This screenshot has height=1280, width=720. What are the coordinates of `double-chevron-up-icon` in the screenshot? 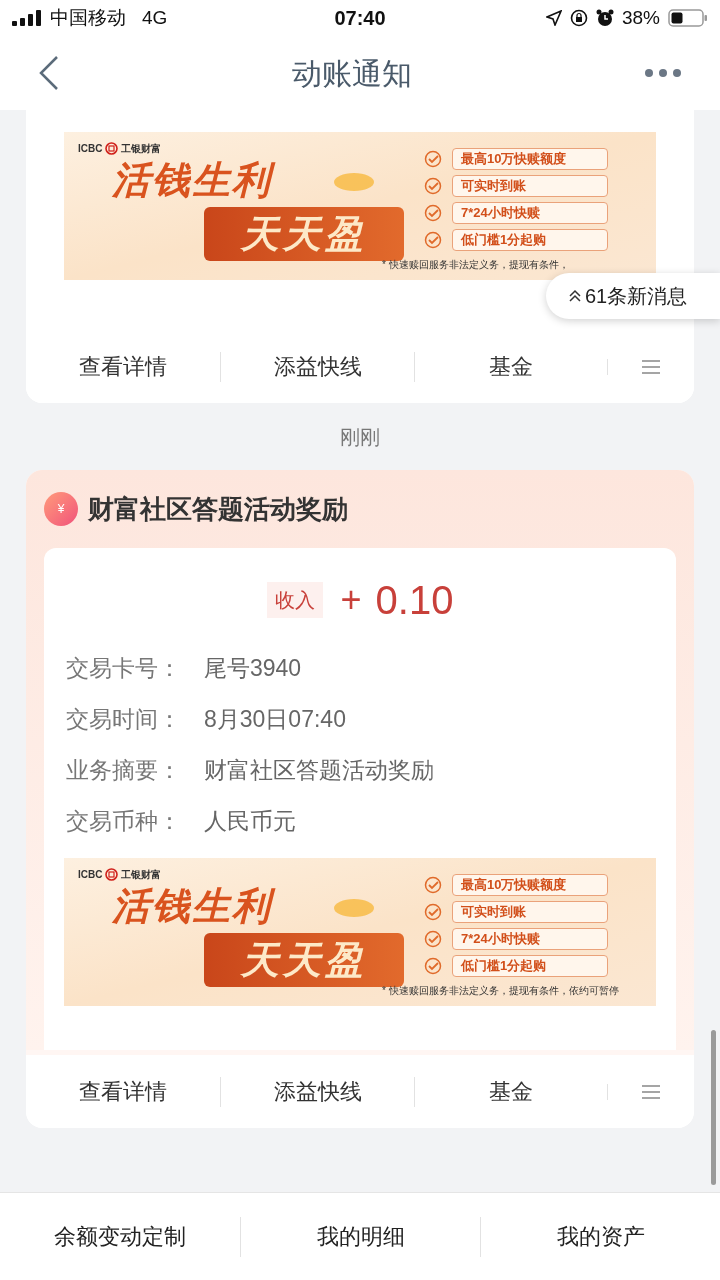 It's located at (575, 296).